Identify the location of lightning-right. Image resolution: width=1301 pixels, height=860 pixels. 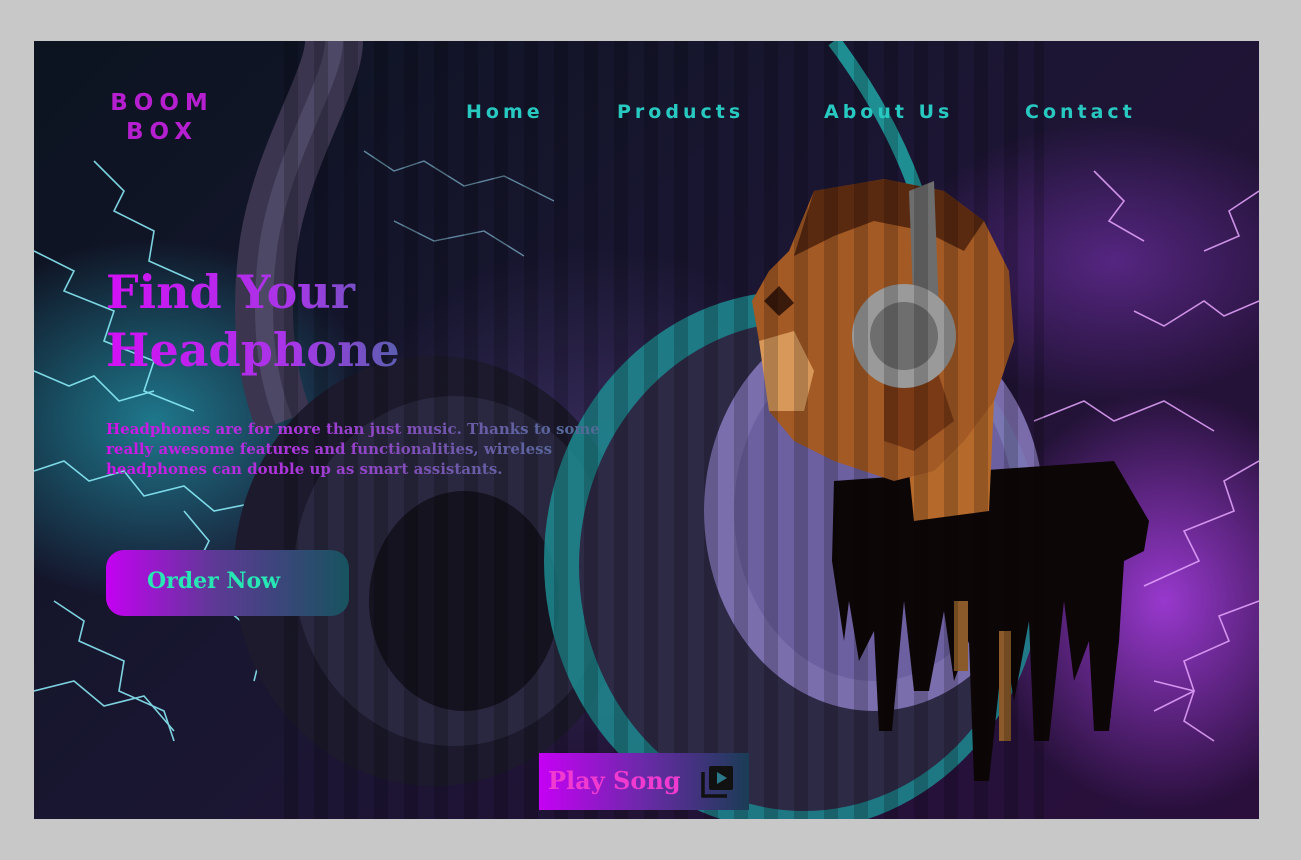
(1146, 456).